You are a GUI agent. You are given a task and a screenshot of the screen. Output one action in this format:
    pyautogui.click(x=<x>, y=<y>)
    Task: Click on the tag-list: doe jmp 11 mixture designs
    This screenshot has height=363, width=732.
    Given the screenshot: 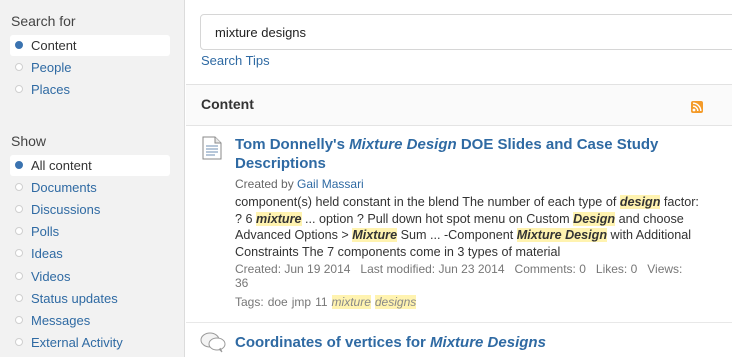 What is the action you would take?
    pyautogui.click(x=344, y=302)
    